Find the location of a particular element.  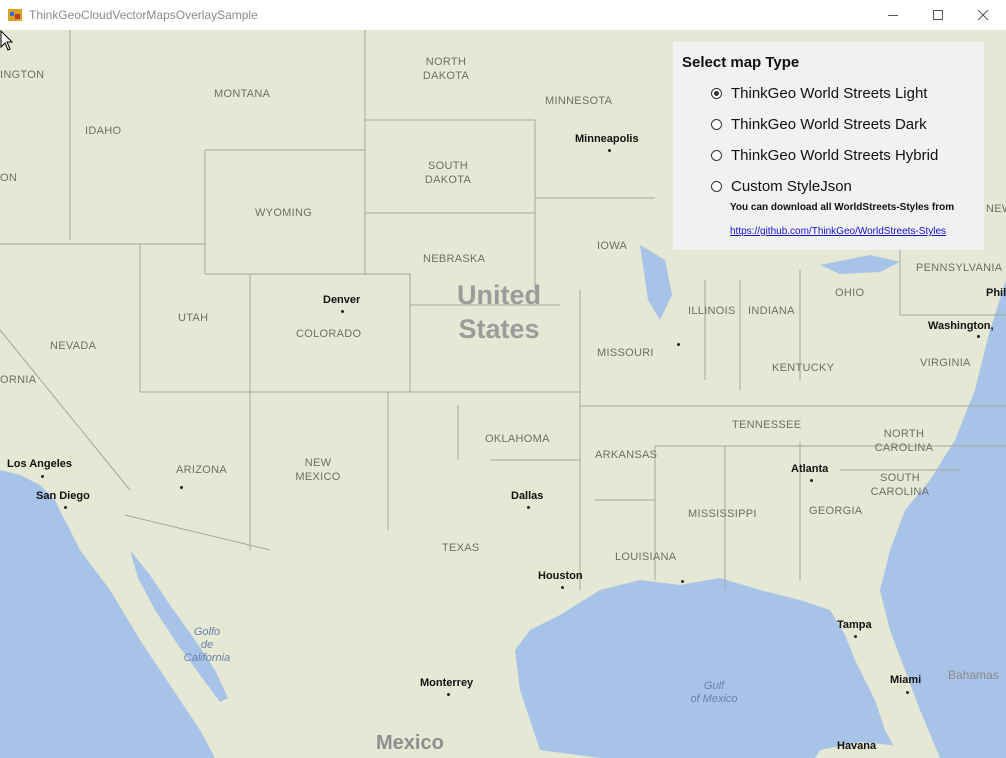

city-label-san-diego: San Diego is located at coordinates (63, 496).